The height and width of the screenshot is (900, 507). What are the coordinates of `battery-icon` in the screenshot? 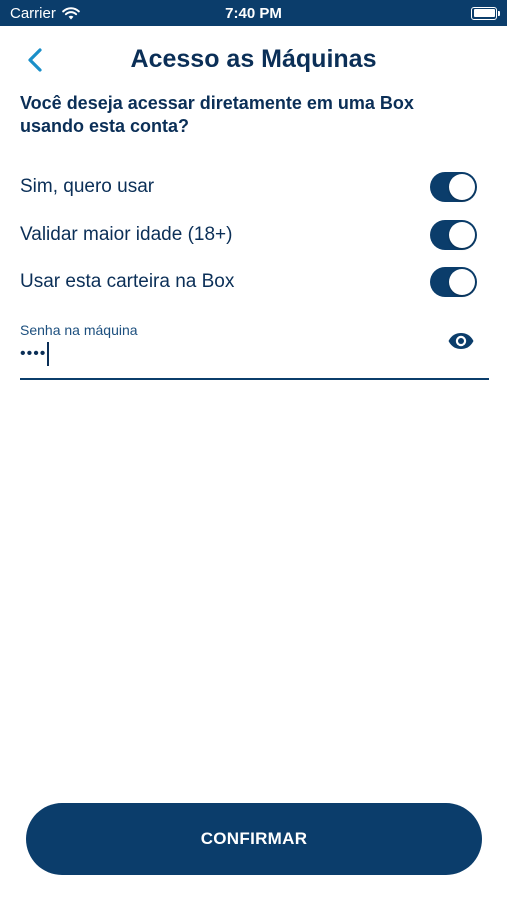 It's located at (485, 13).